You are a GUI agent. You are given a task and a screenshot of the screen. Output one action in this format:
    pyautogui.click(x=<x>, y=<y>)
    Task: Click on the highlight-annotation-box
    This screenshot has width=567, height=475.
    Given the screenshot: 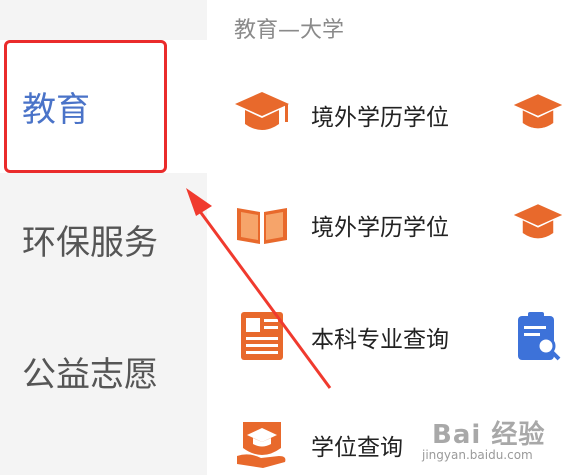 What is the action you would take?
    pyautogui.click(x=85, y=106)
    